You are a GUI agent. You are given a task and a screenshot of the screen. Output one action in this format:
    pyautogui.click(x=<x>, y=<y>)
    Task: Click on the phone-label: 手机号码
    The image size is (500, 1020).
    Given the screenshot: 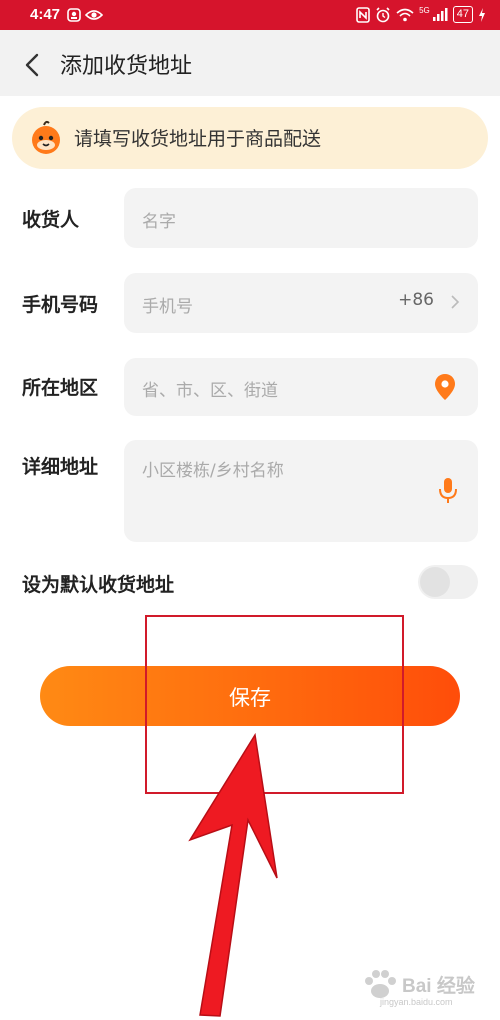 What is the action you would take?
    pyautogui.click(x=60, y=305)
    